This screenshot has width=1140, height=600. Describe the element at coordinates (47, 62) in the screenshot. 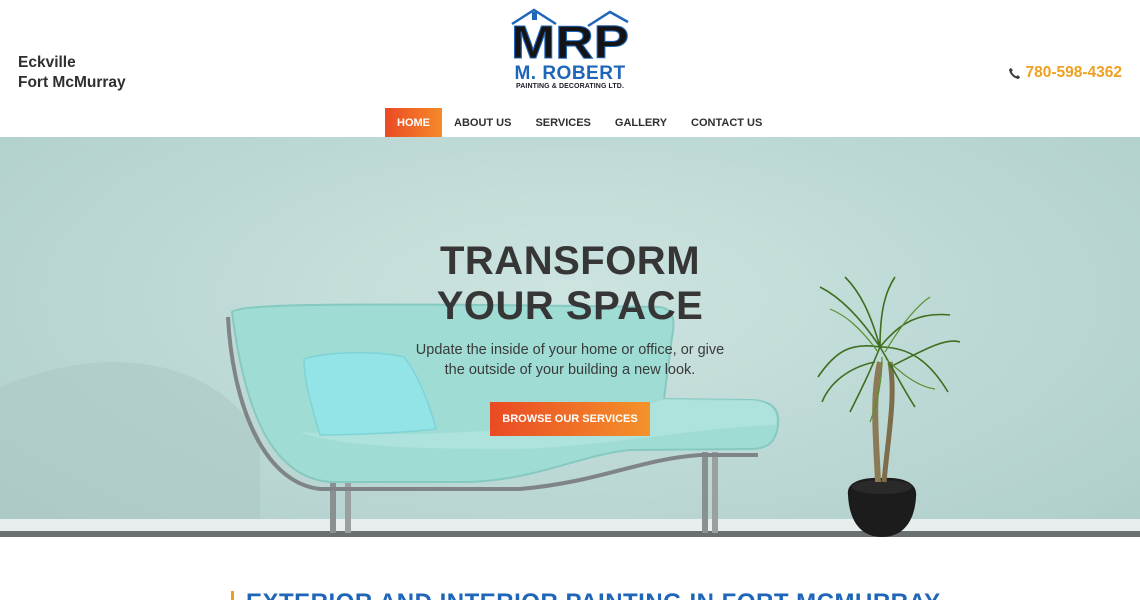

I see `location-eckville: Eckville` at that location.